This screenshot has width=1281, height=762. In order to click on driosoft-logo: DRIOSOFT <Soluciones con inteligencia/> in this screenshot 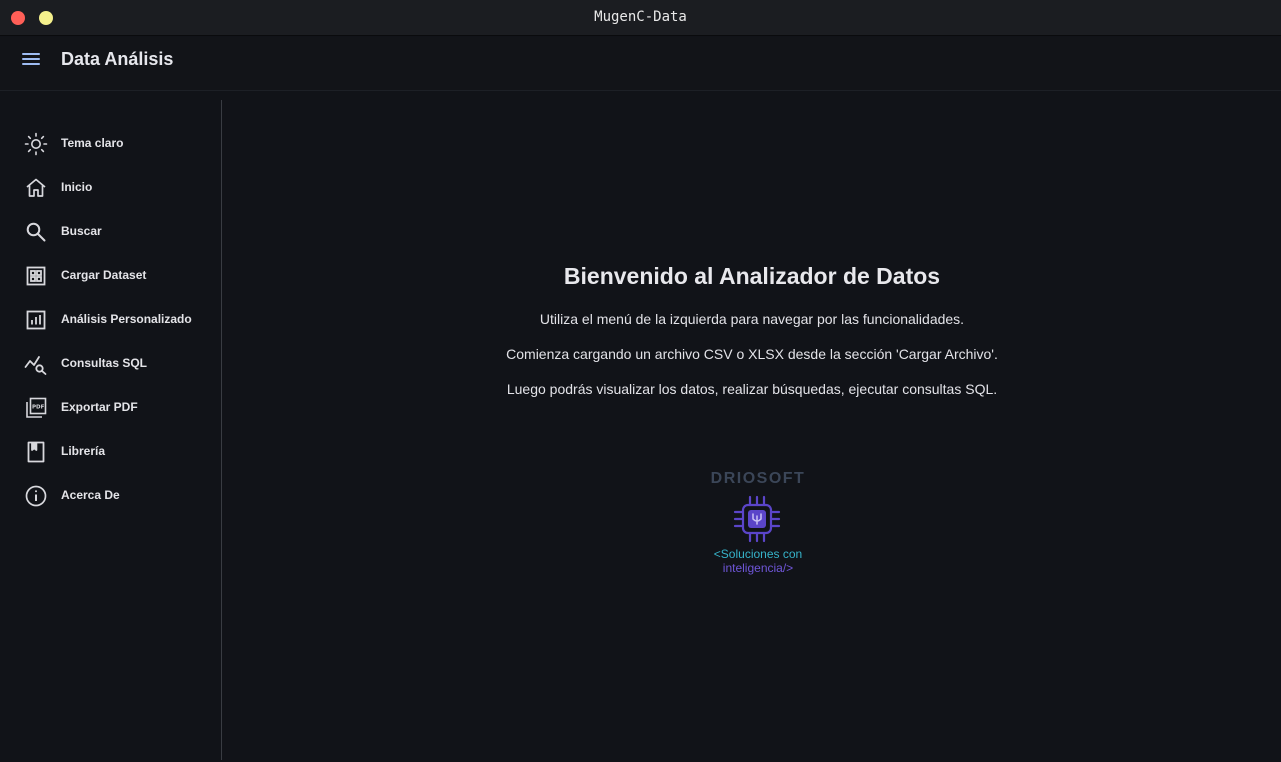, I will do `click(758, 525)`.